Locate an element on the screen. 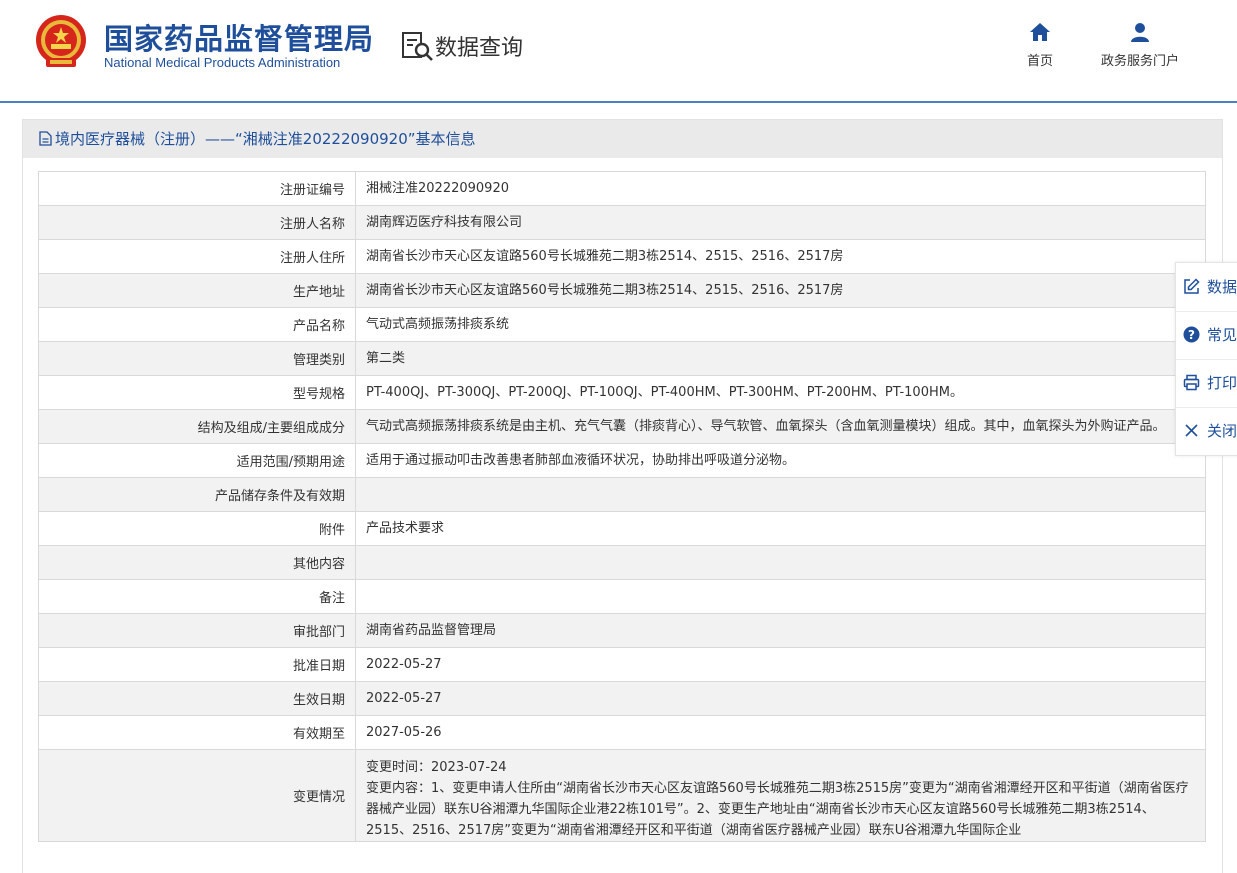 Image resolution: width=1237 pixels, height=873 pixels. row-label: 产品名称 is located at coordinates (197, 324).